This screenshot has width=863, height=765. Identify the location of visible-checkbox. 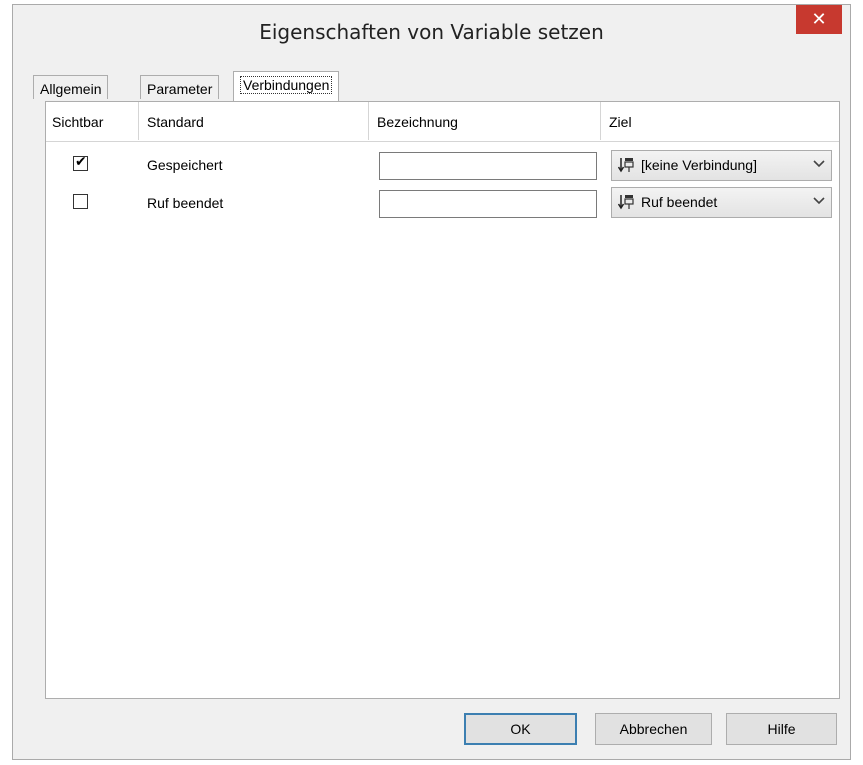
(80, 201).